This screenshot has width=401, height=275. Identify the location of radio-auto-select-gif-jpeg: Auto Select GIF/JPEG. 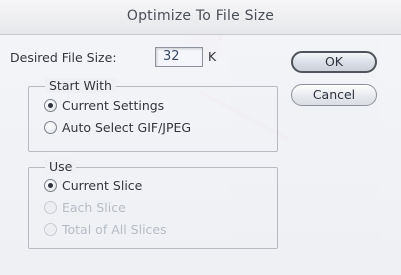
(117, 127).